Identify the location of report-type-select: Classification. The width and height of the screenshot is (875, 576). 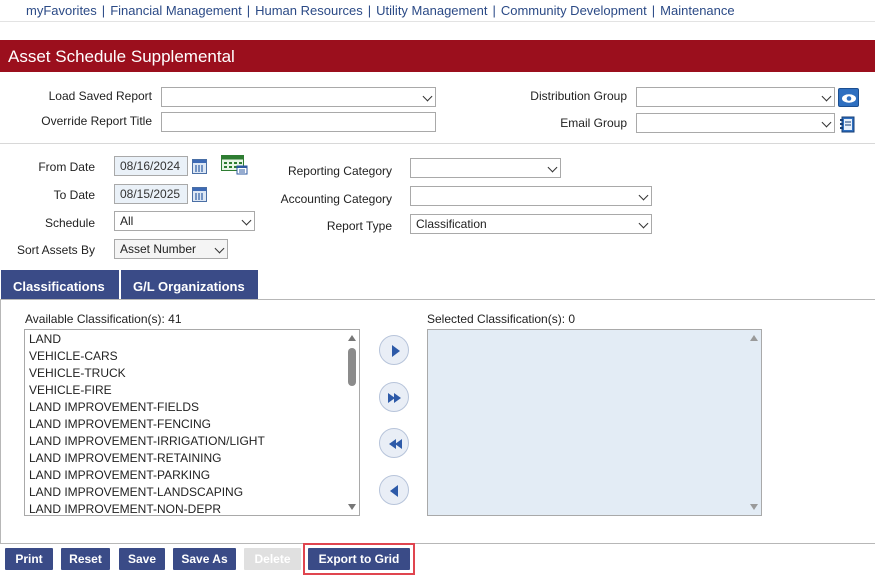
(531, 224).